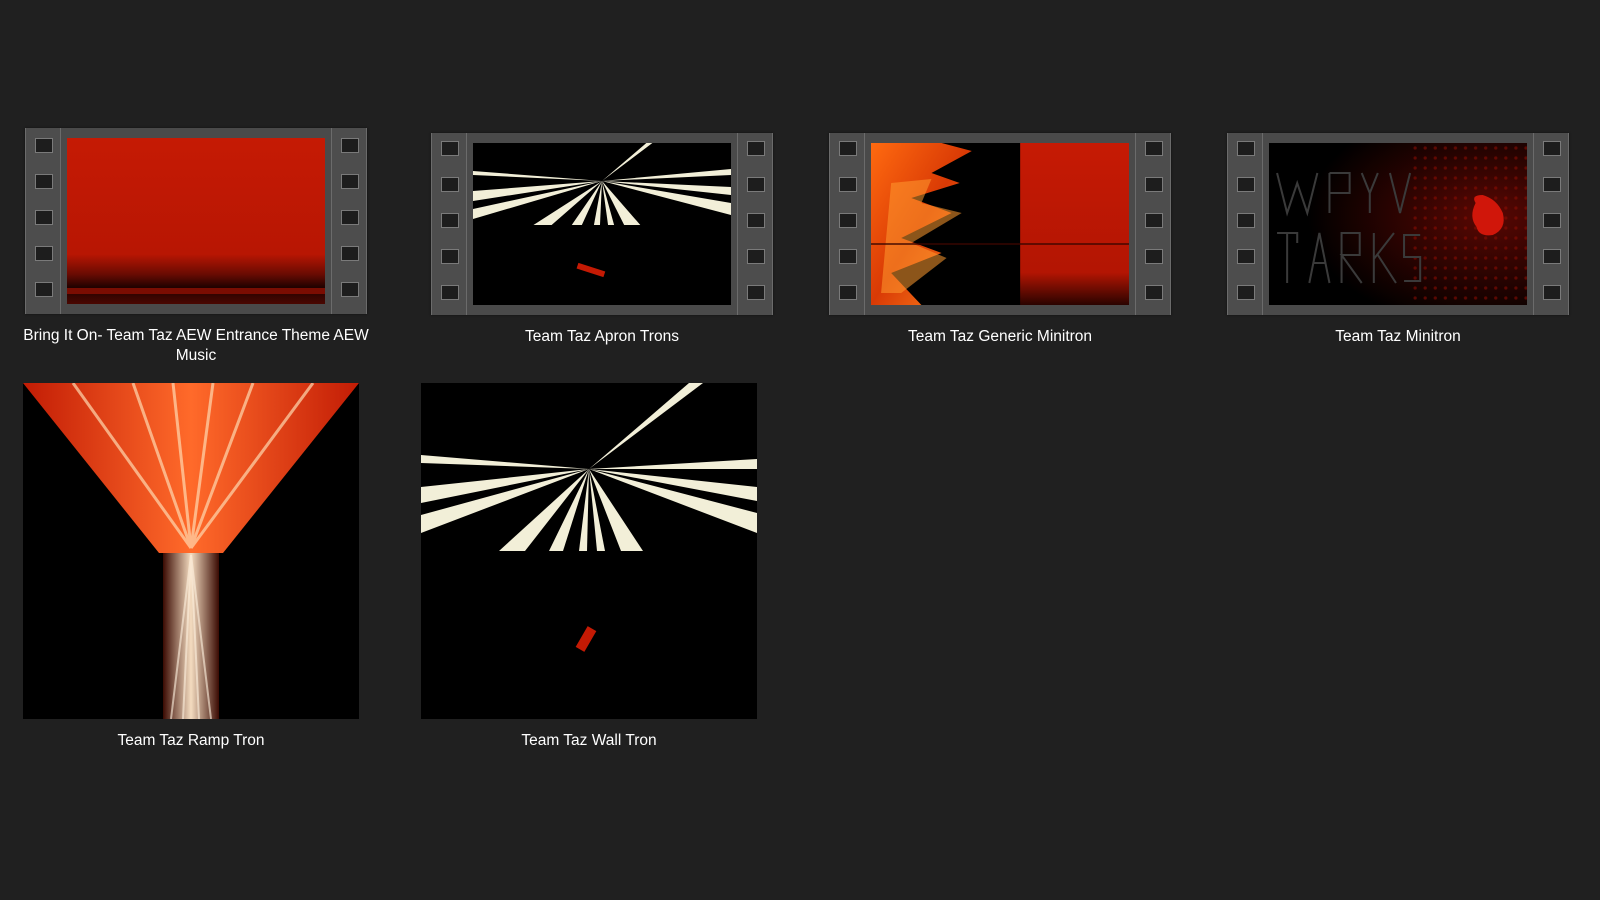 Image resolution: width=1600 pixels, height=900 pixels. Describe the element at coordinates (589, 740) in the screenshot. I see `file-name-label: Team Taz Wall Tron` at that location.